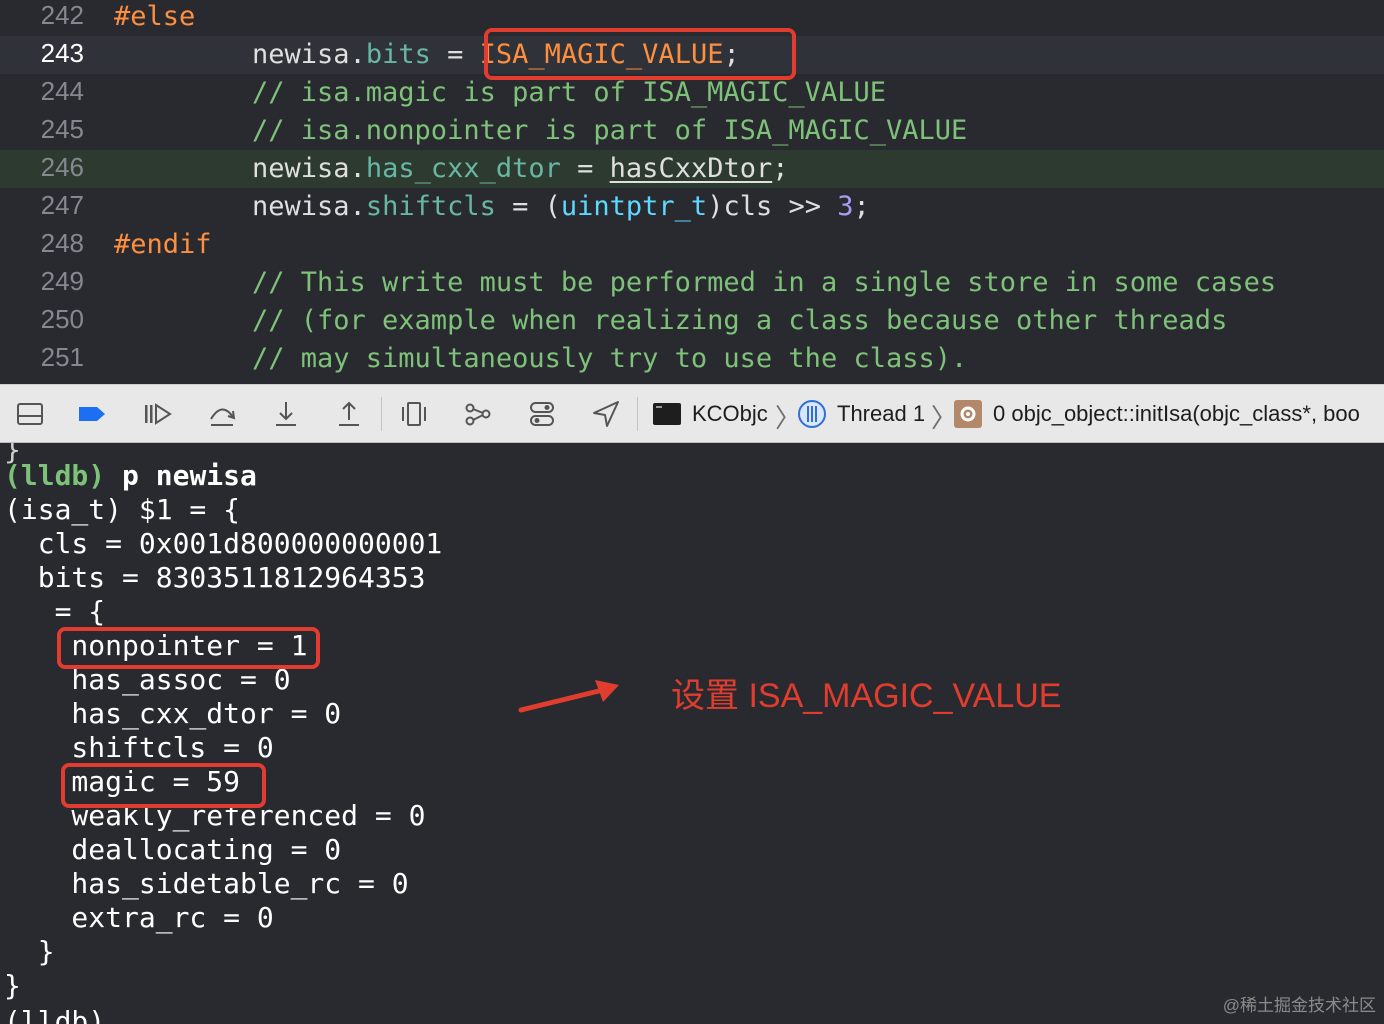 This screenshot has height=1024, width=1384. What do you see at coordinates (62, 319) in the screenshot?
I see `line-number: 250` at bounding box center [62, 319].